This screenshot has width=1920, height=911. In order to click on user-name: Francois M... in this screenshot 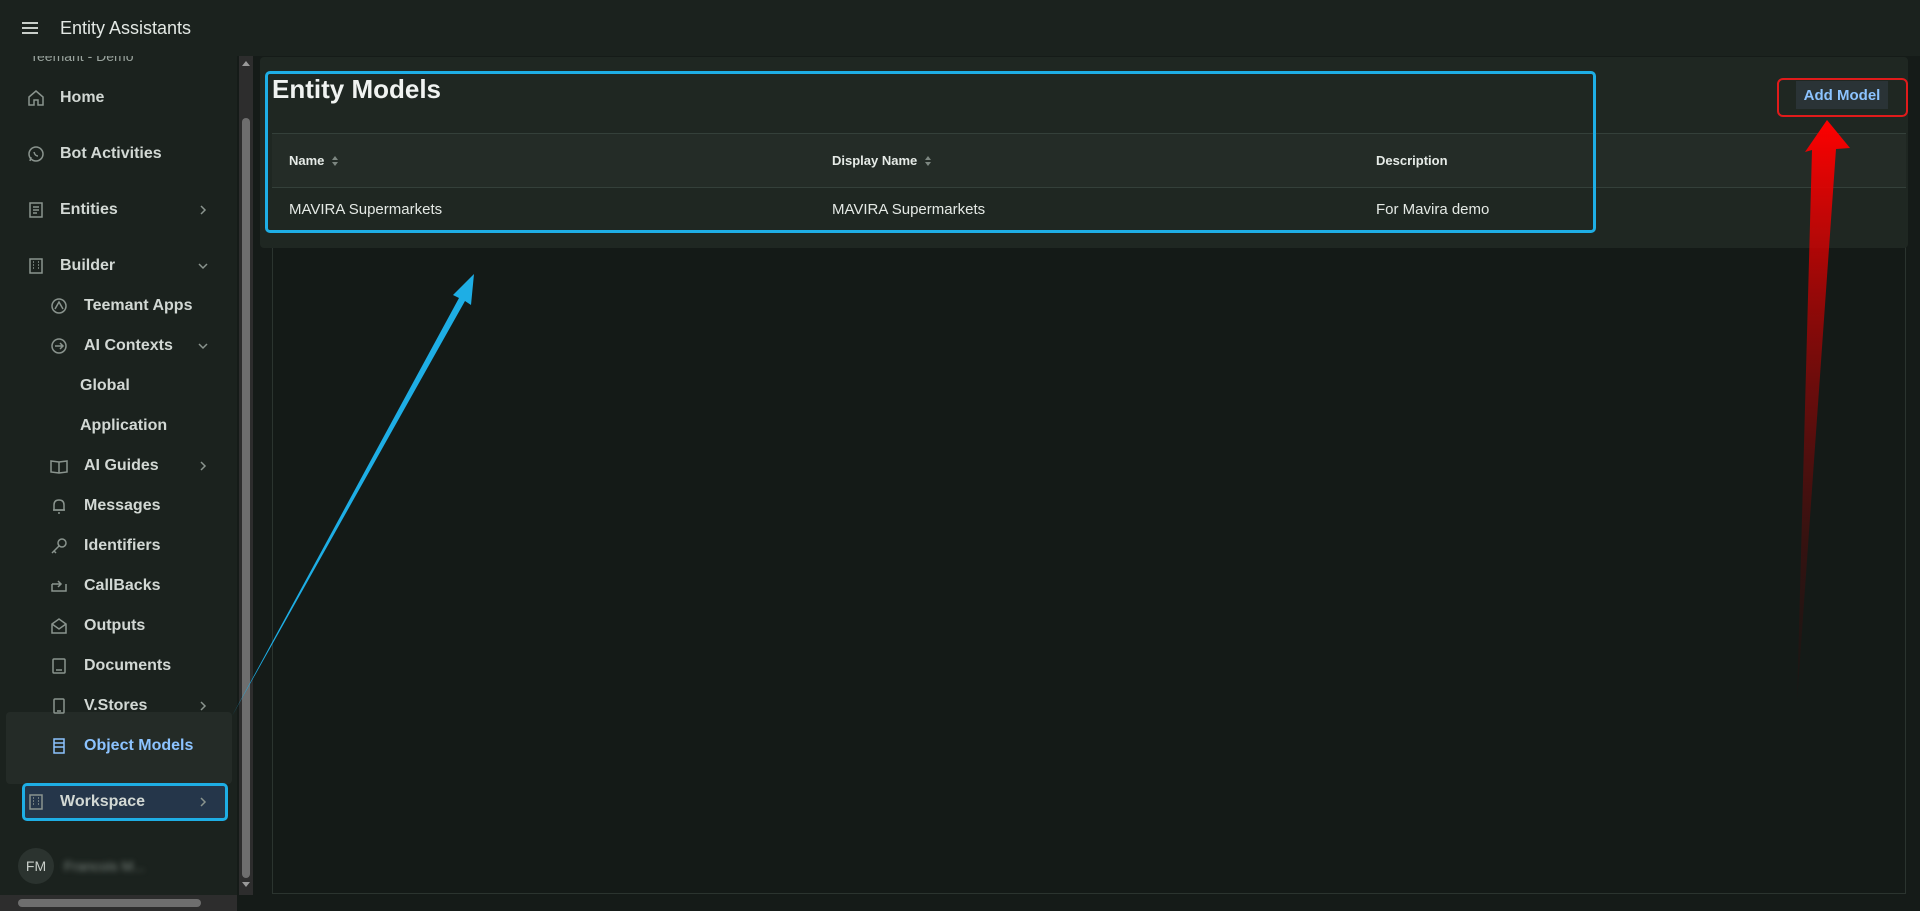, I will do `click(104, 866)`.